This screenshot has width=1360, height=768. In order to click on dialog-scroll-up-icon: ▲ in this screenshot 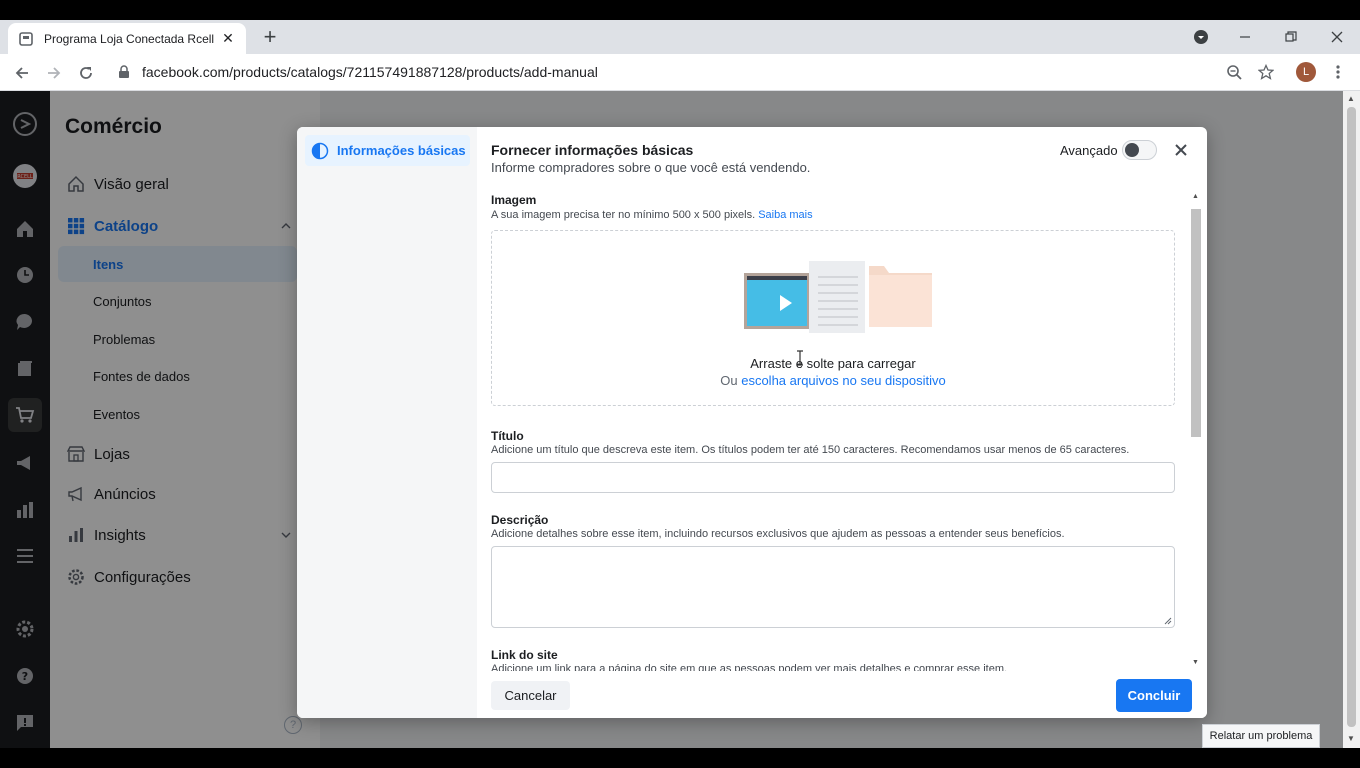, I will do `click(1195, 196)`.